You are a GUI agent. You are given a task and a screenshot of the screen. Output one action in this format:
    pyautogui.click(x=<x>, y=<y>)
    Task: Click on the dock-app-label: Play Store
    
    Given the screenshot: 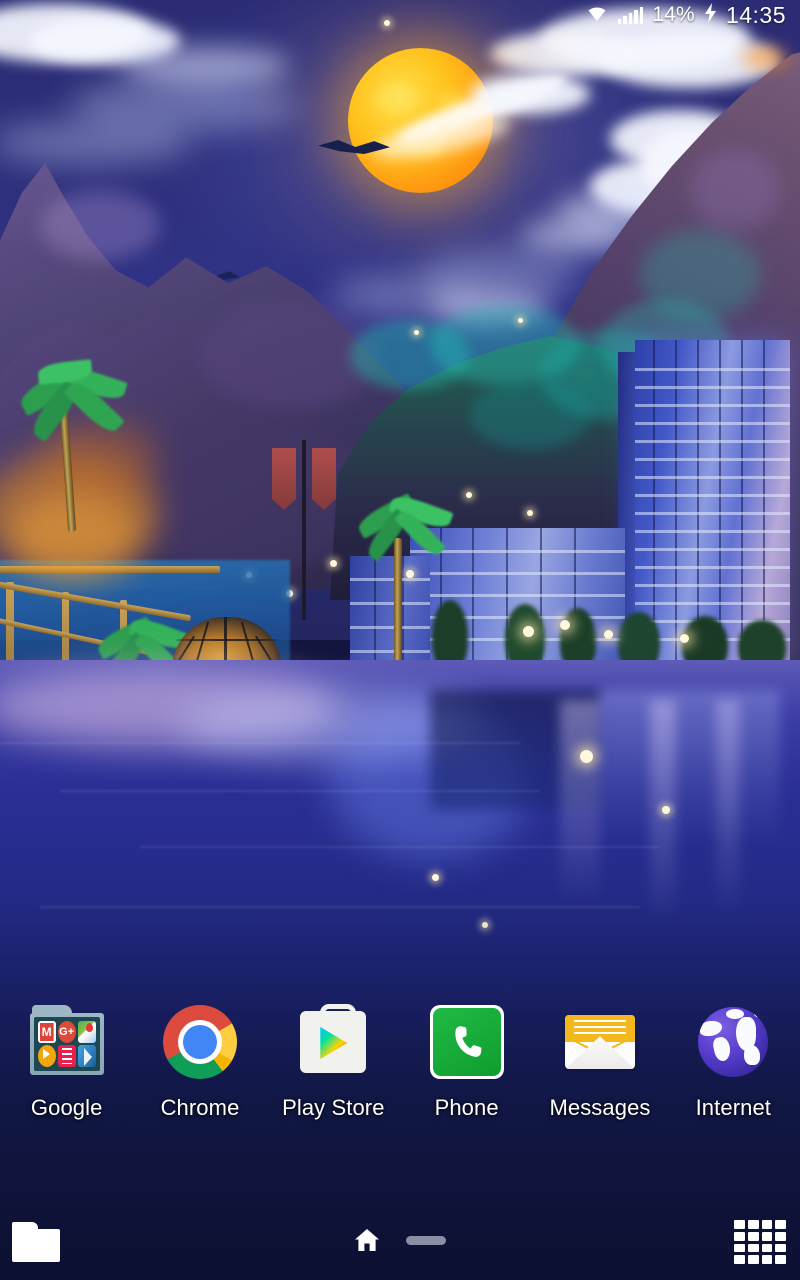 What is the action you would take?
    pyautogui.click(x=333, y=1107)
    